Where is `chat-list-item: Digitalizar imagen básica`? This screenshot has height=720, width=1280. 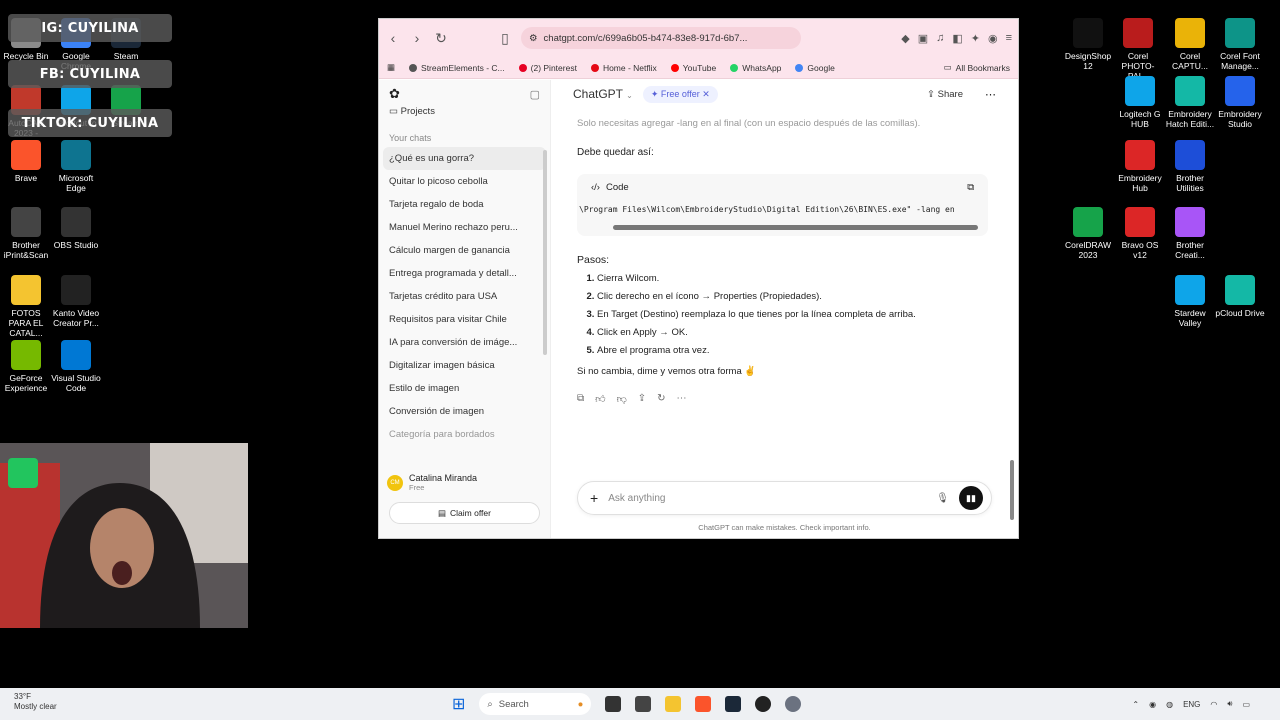
chat-list-item: Digitalizar imagen básica is located at coordinates (464, 365).